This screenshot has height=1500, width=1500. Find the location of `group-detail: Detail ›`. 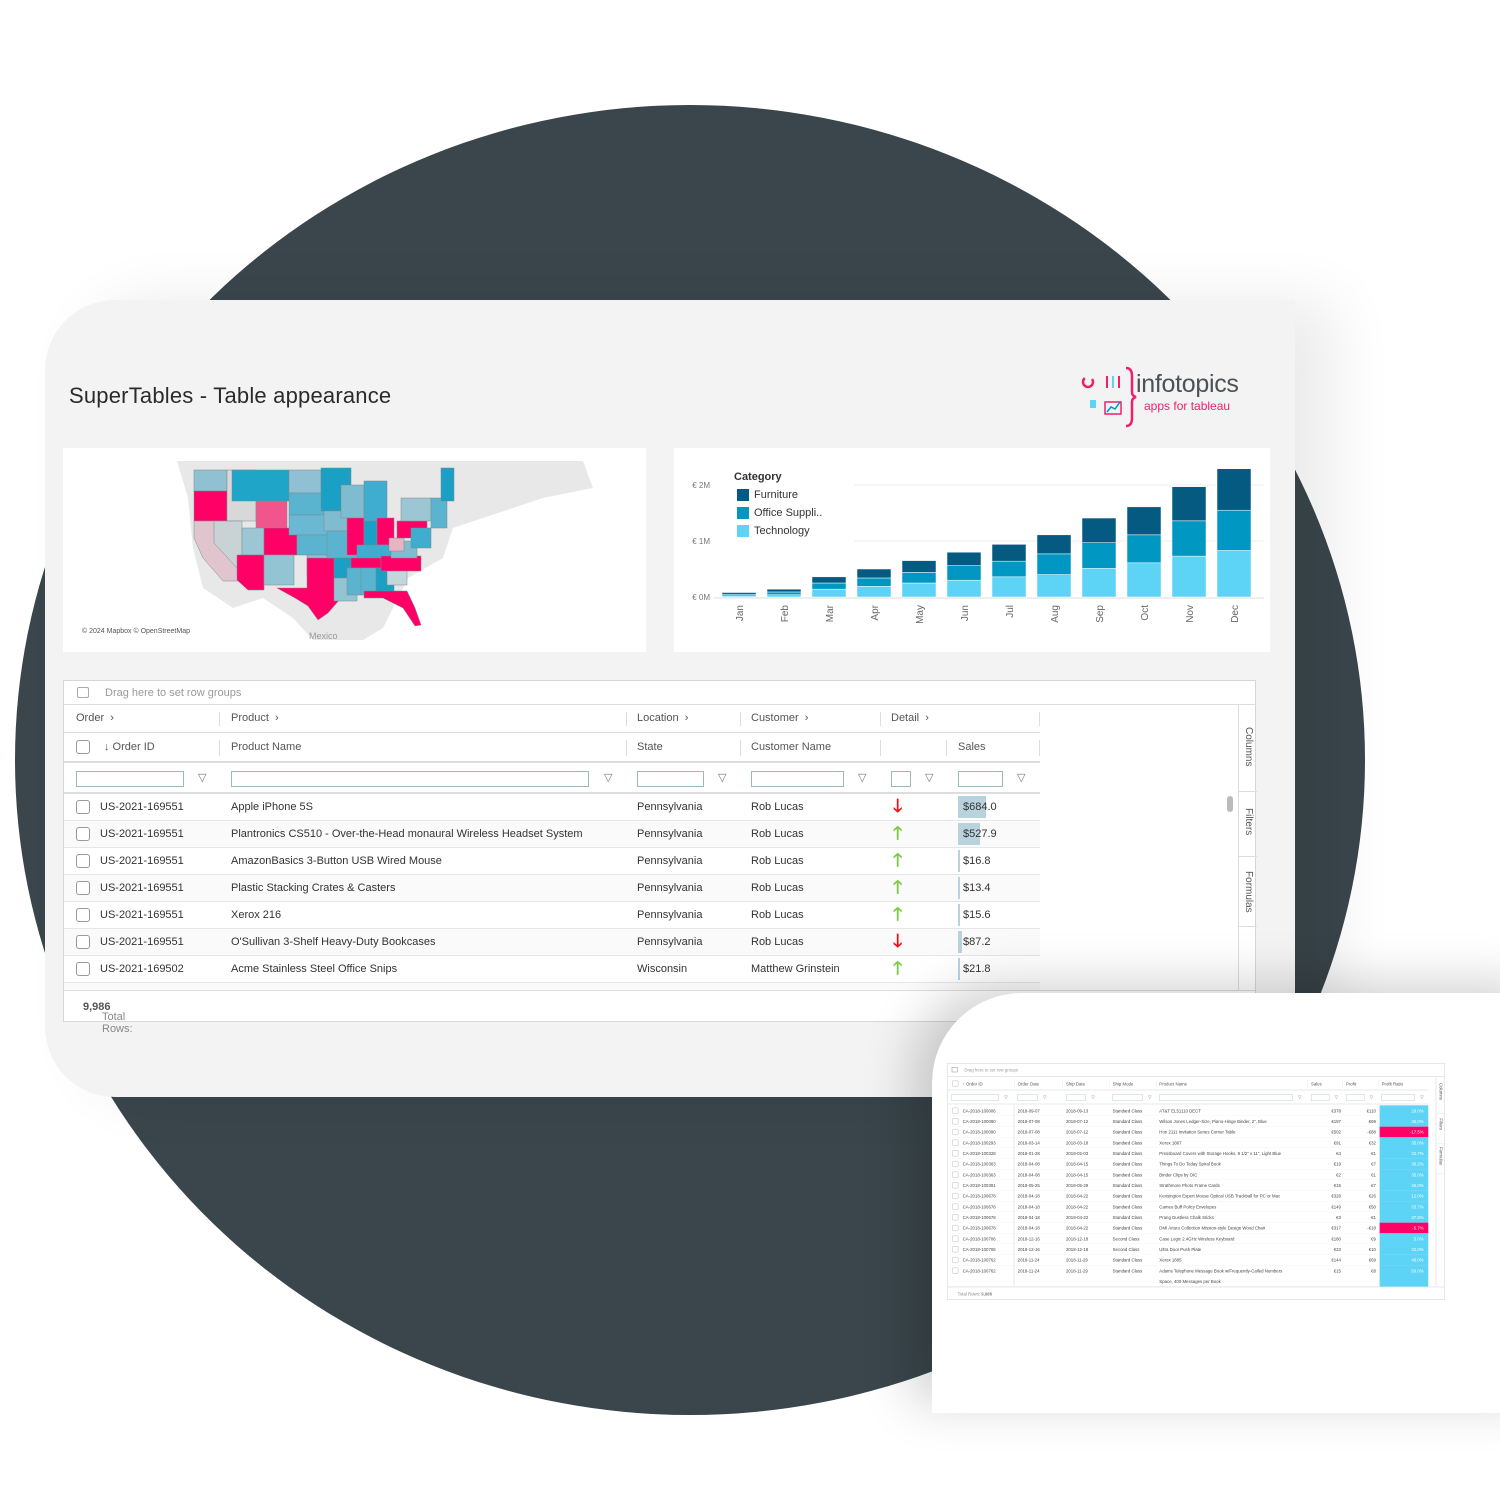

group-detail: Detail › is located at coordinates (910, 718).